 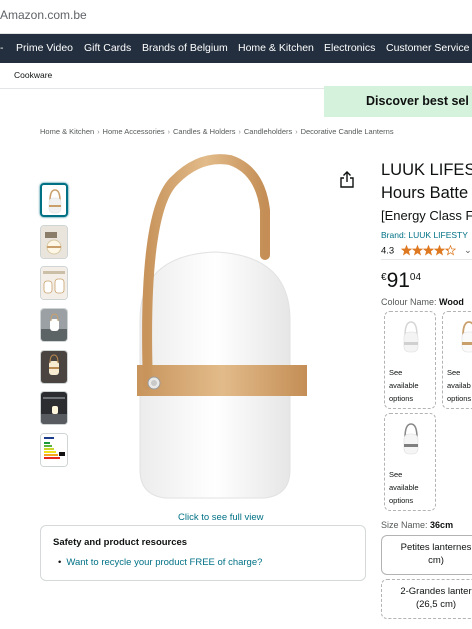 I want to click on thumbnail-lantern-night, so click(x=54, y=408).